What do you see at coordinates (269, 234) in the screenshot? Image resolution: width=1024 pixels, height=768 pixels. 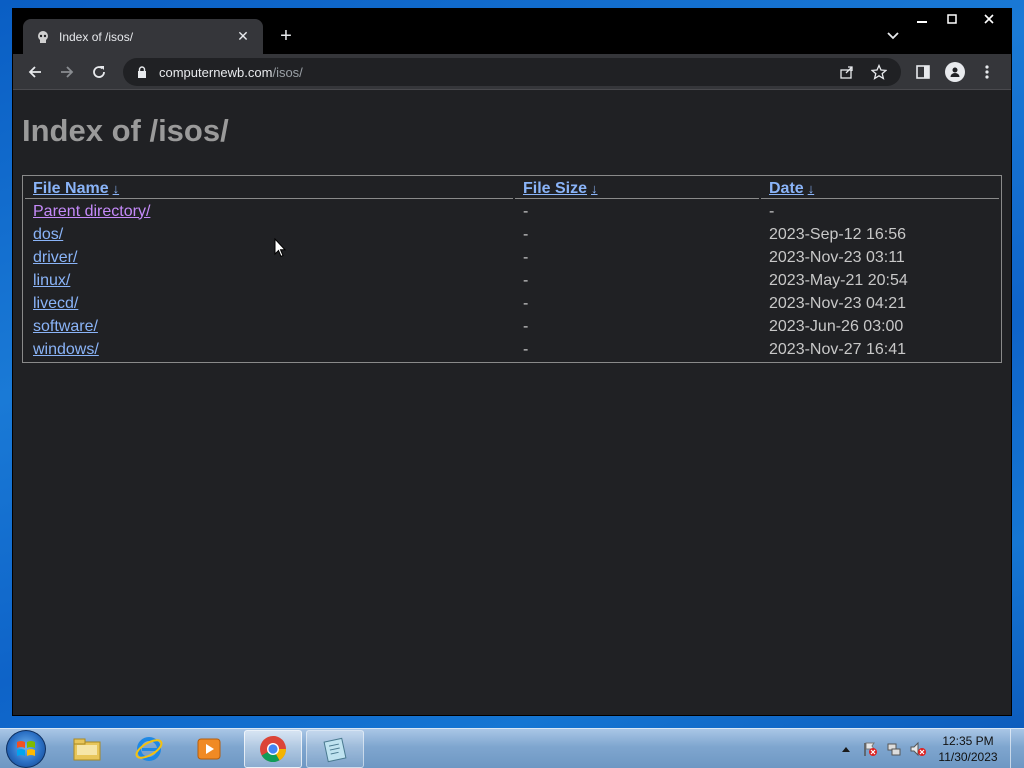 I see `file-name-cell: dos/` at bounding box center [269, 234].